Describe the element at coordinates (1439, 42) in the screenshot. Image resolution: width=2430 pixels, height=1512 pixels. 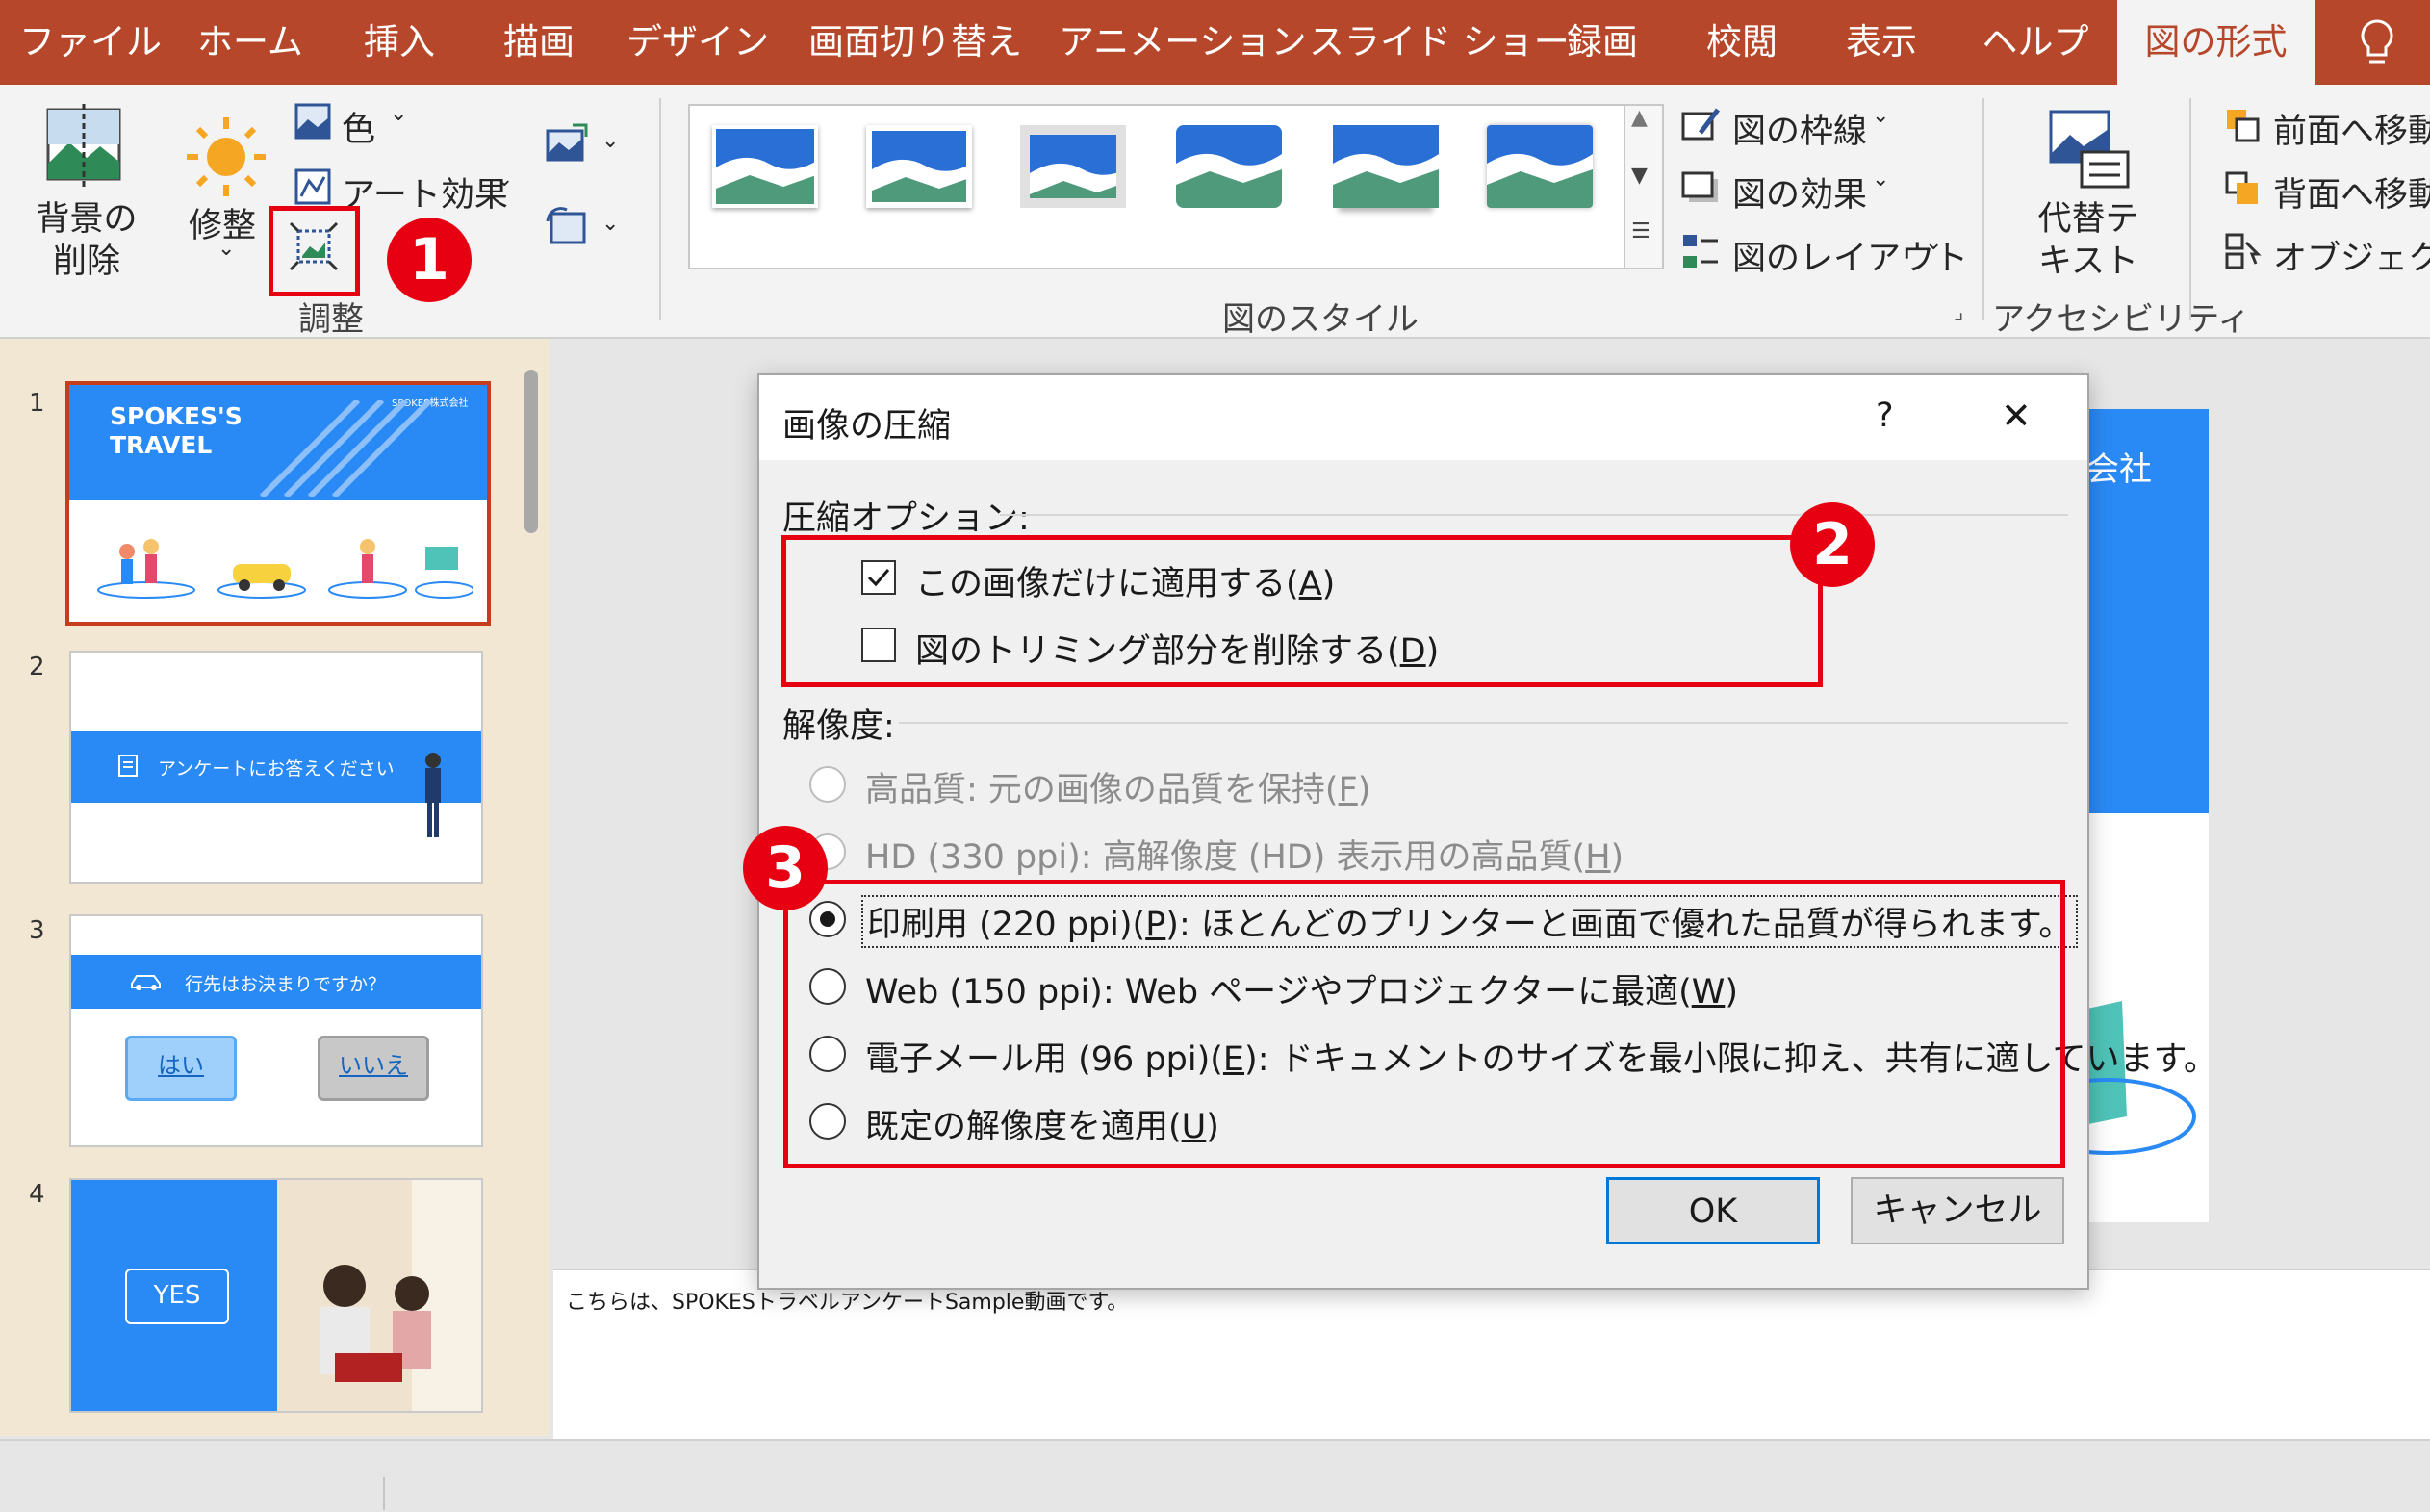
I see `tab-slideshow: スライド ショー` at that location.